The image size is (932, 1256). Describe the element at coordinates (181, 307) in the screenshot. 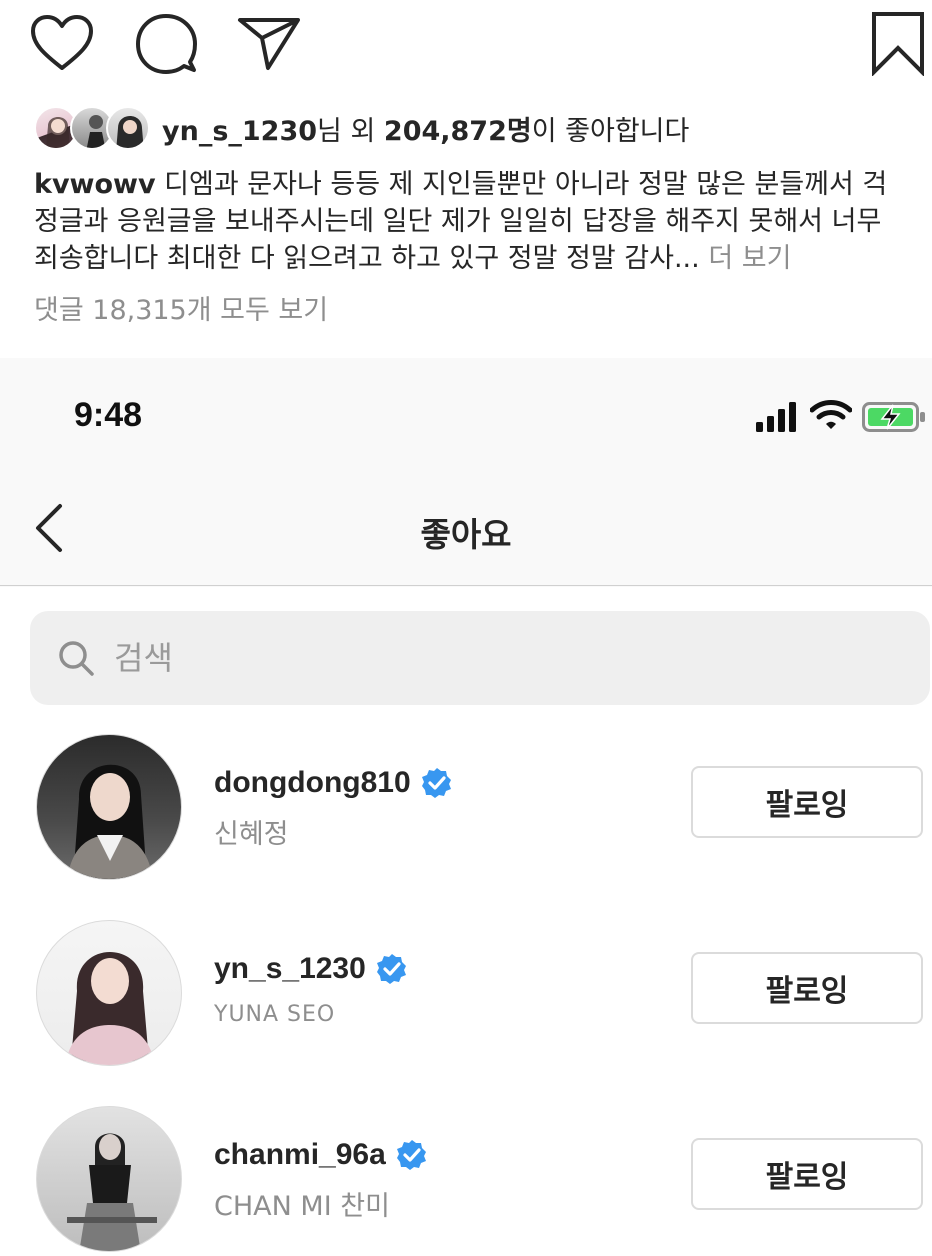

I see `view-comments-link: 댓글 18,315개 모두 보기` at that location.